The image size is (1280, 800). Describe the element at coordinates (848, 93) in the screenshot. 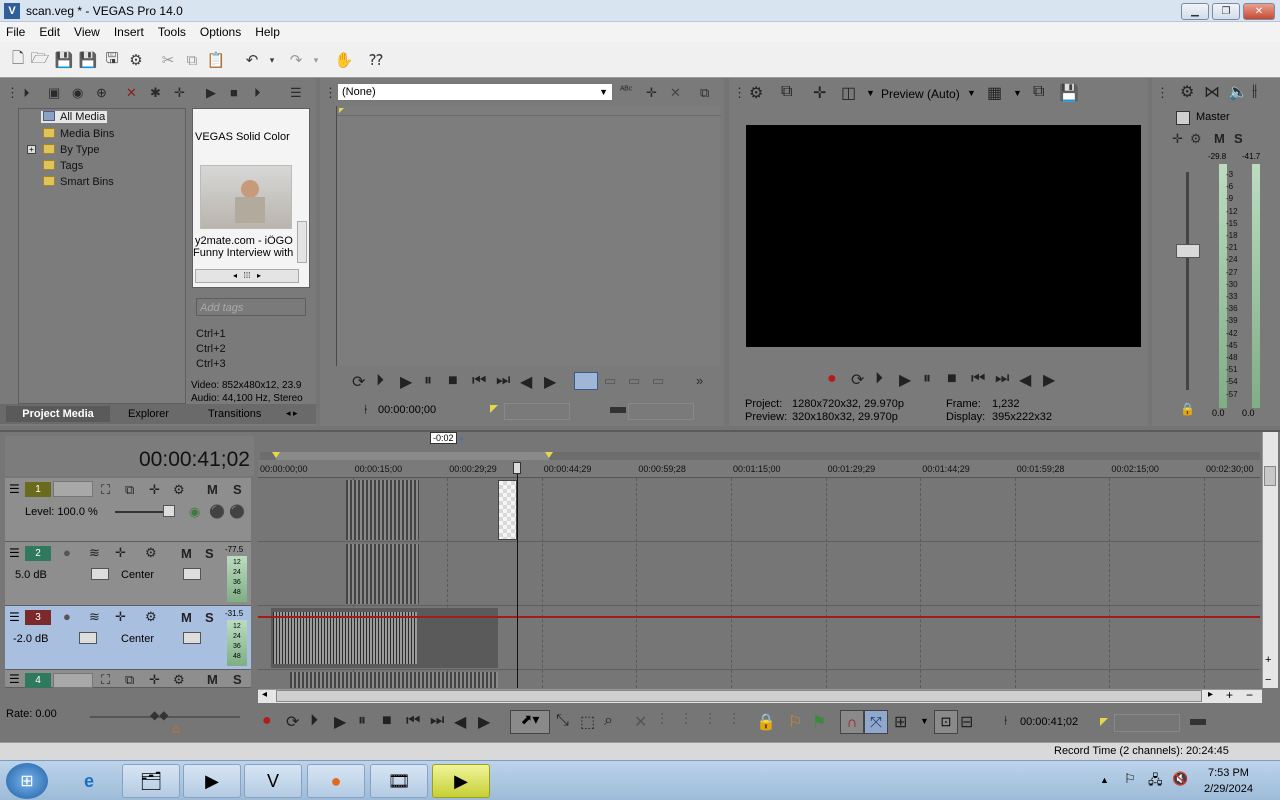

I see `split-screen-icon: ◫` at that location.